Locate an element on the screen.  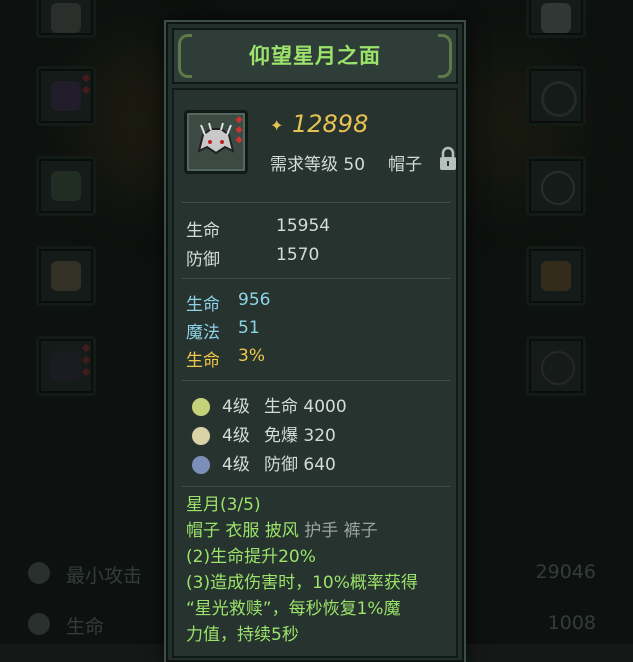
item-requirement: 需求等级 50 is located at coordinates (318, 165).